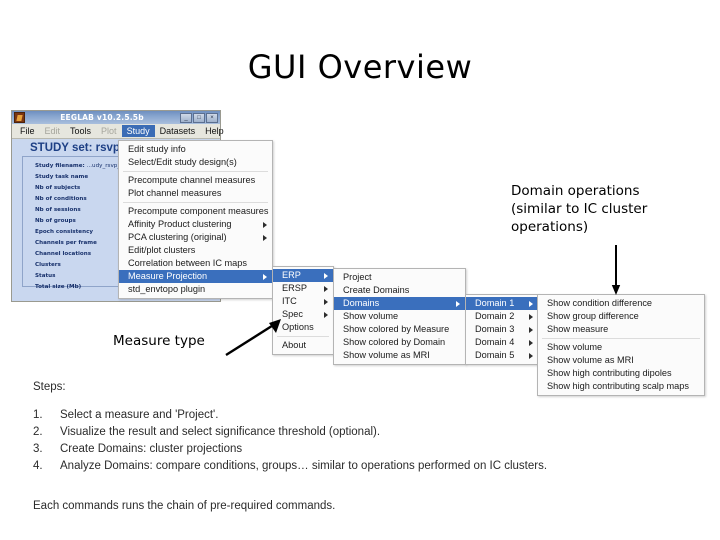  Describe the element at coordinates (621, 386) in the screenshot. I see `menu-item-show-high-contributing-scalp-maps: Show high contributing scalp maps` at that location.